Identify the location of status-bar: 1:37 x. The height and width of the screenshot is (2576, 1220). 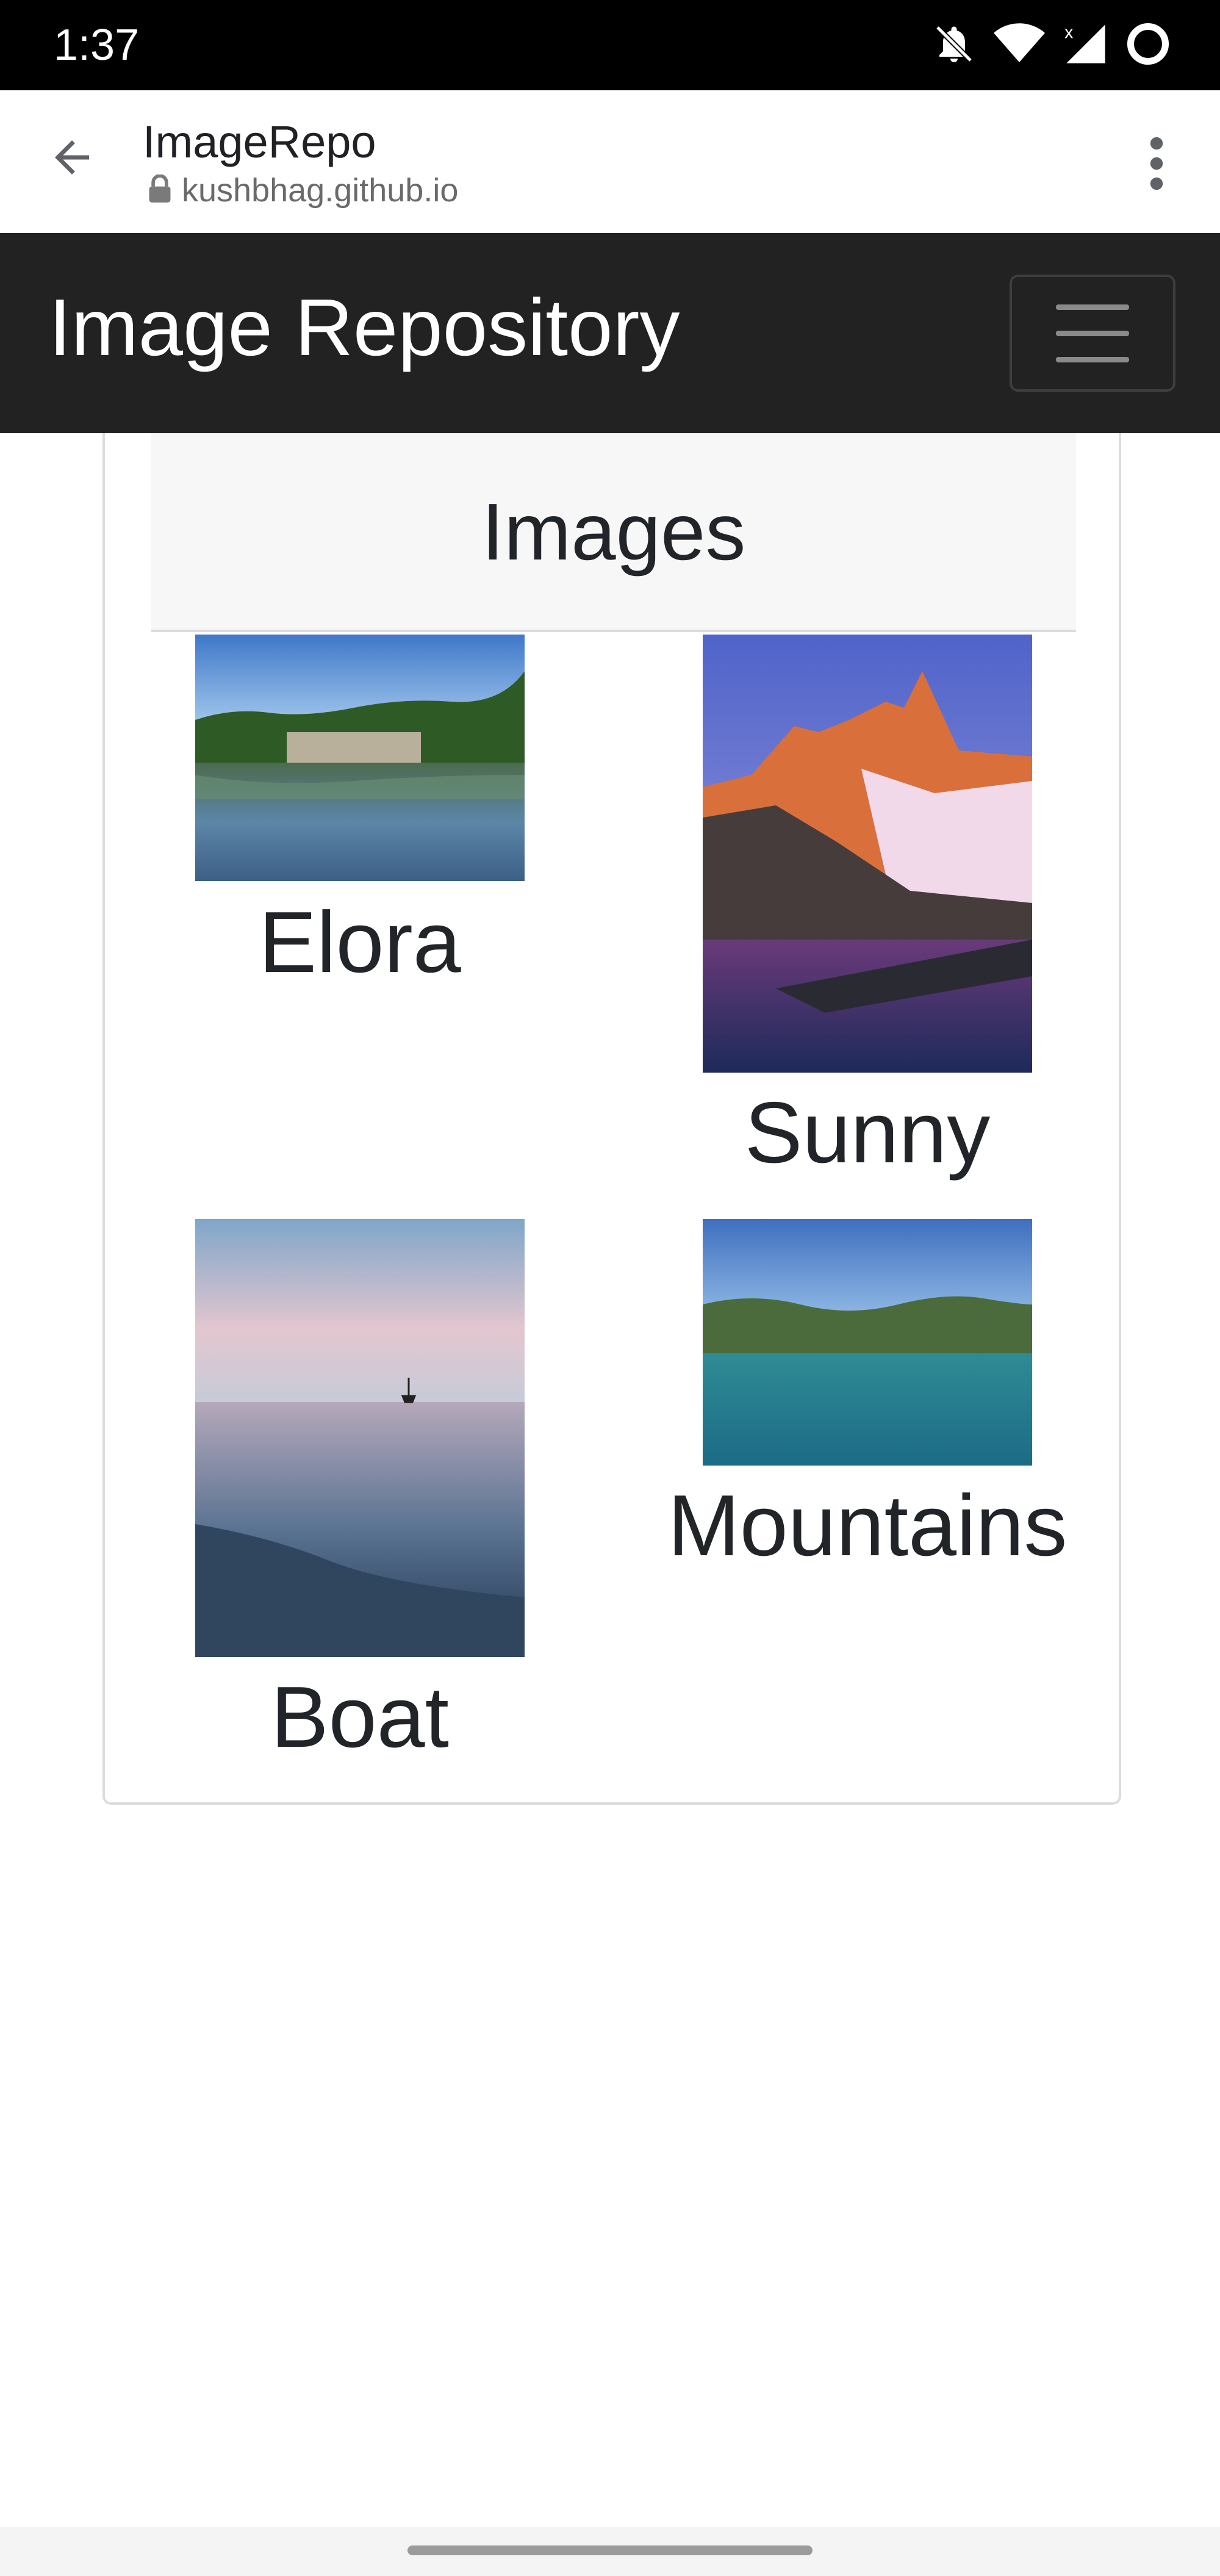
(610, 45).